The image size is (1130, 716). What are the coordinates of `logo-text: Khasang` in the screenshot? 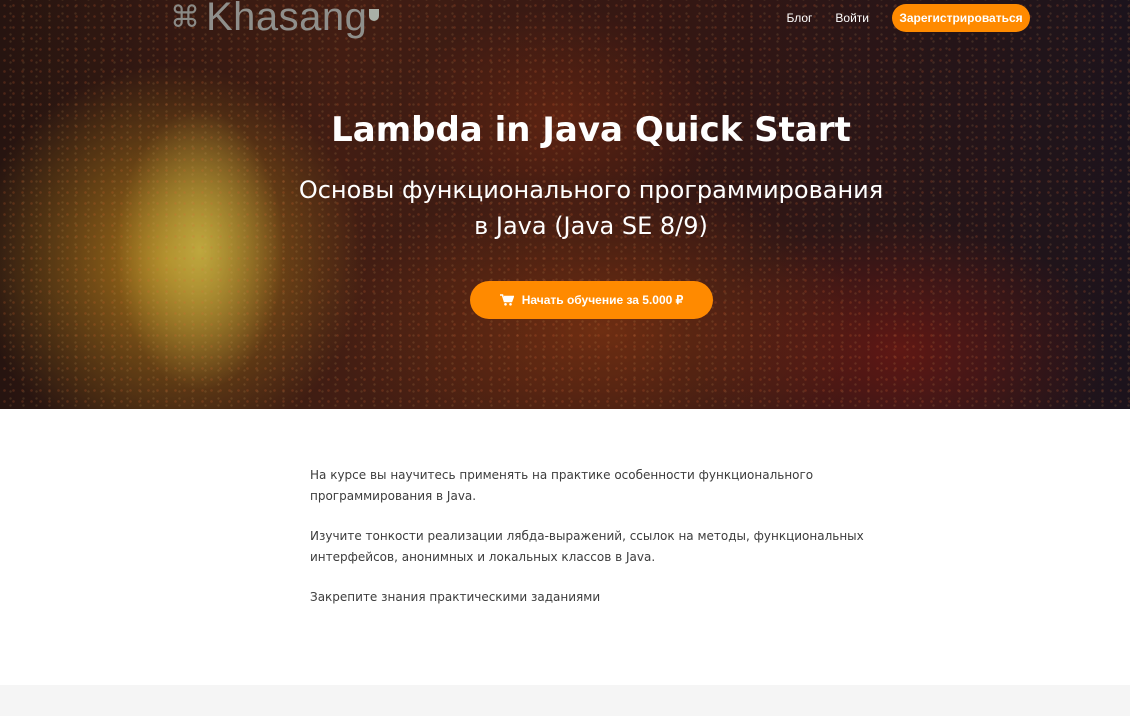 It's located at (287, 19).